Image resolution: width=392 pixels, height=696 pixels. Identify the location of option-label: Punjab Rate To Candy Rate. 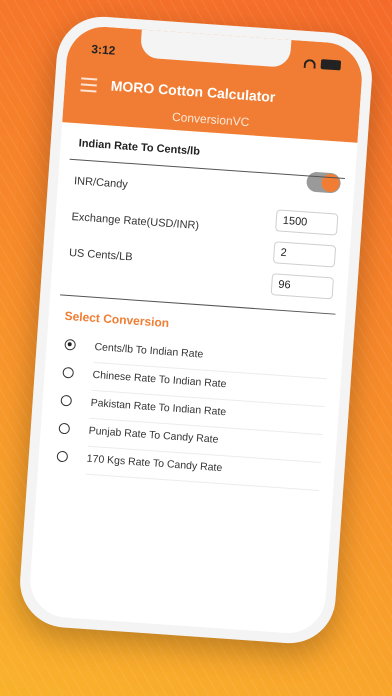
(153, 435).